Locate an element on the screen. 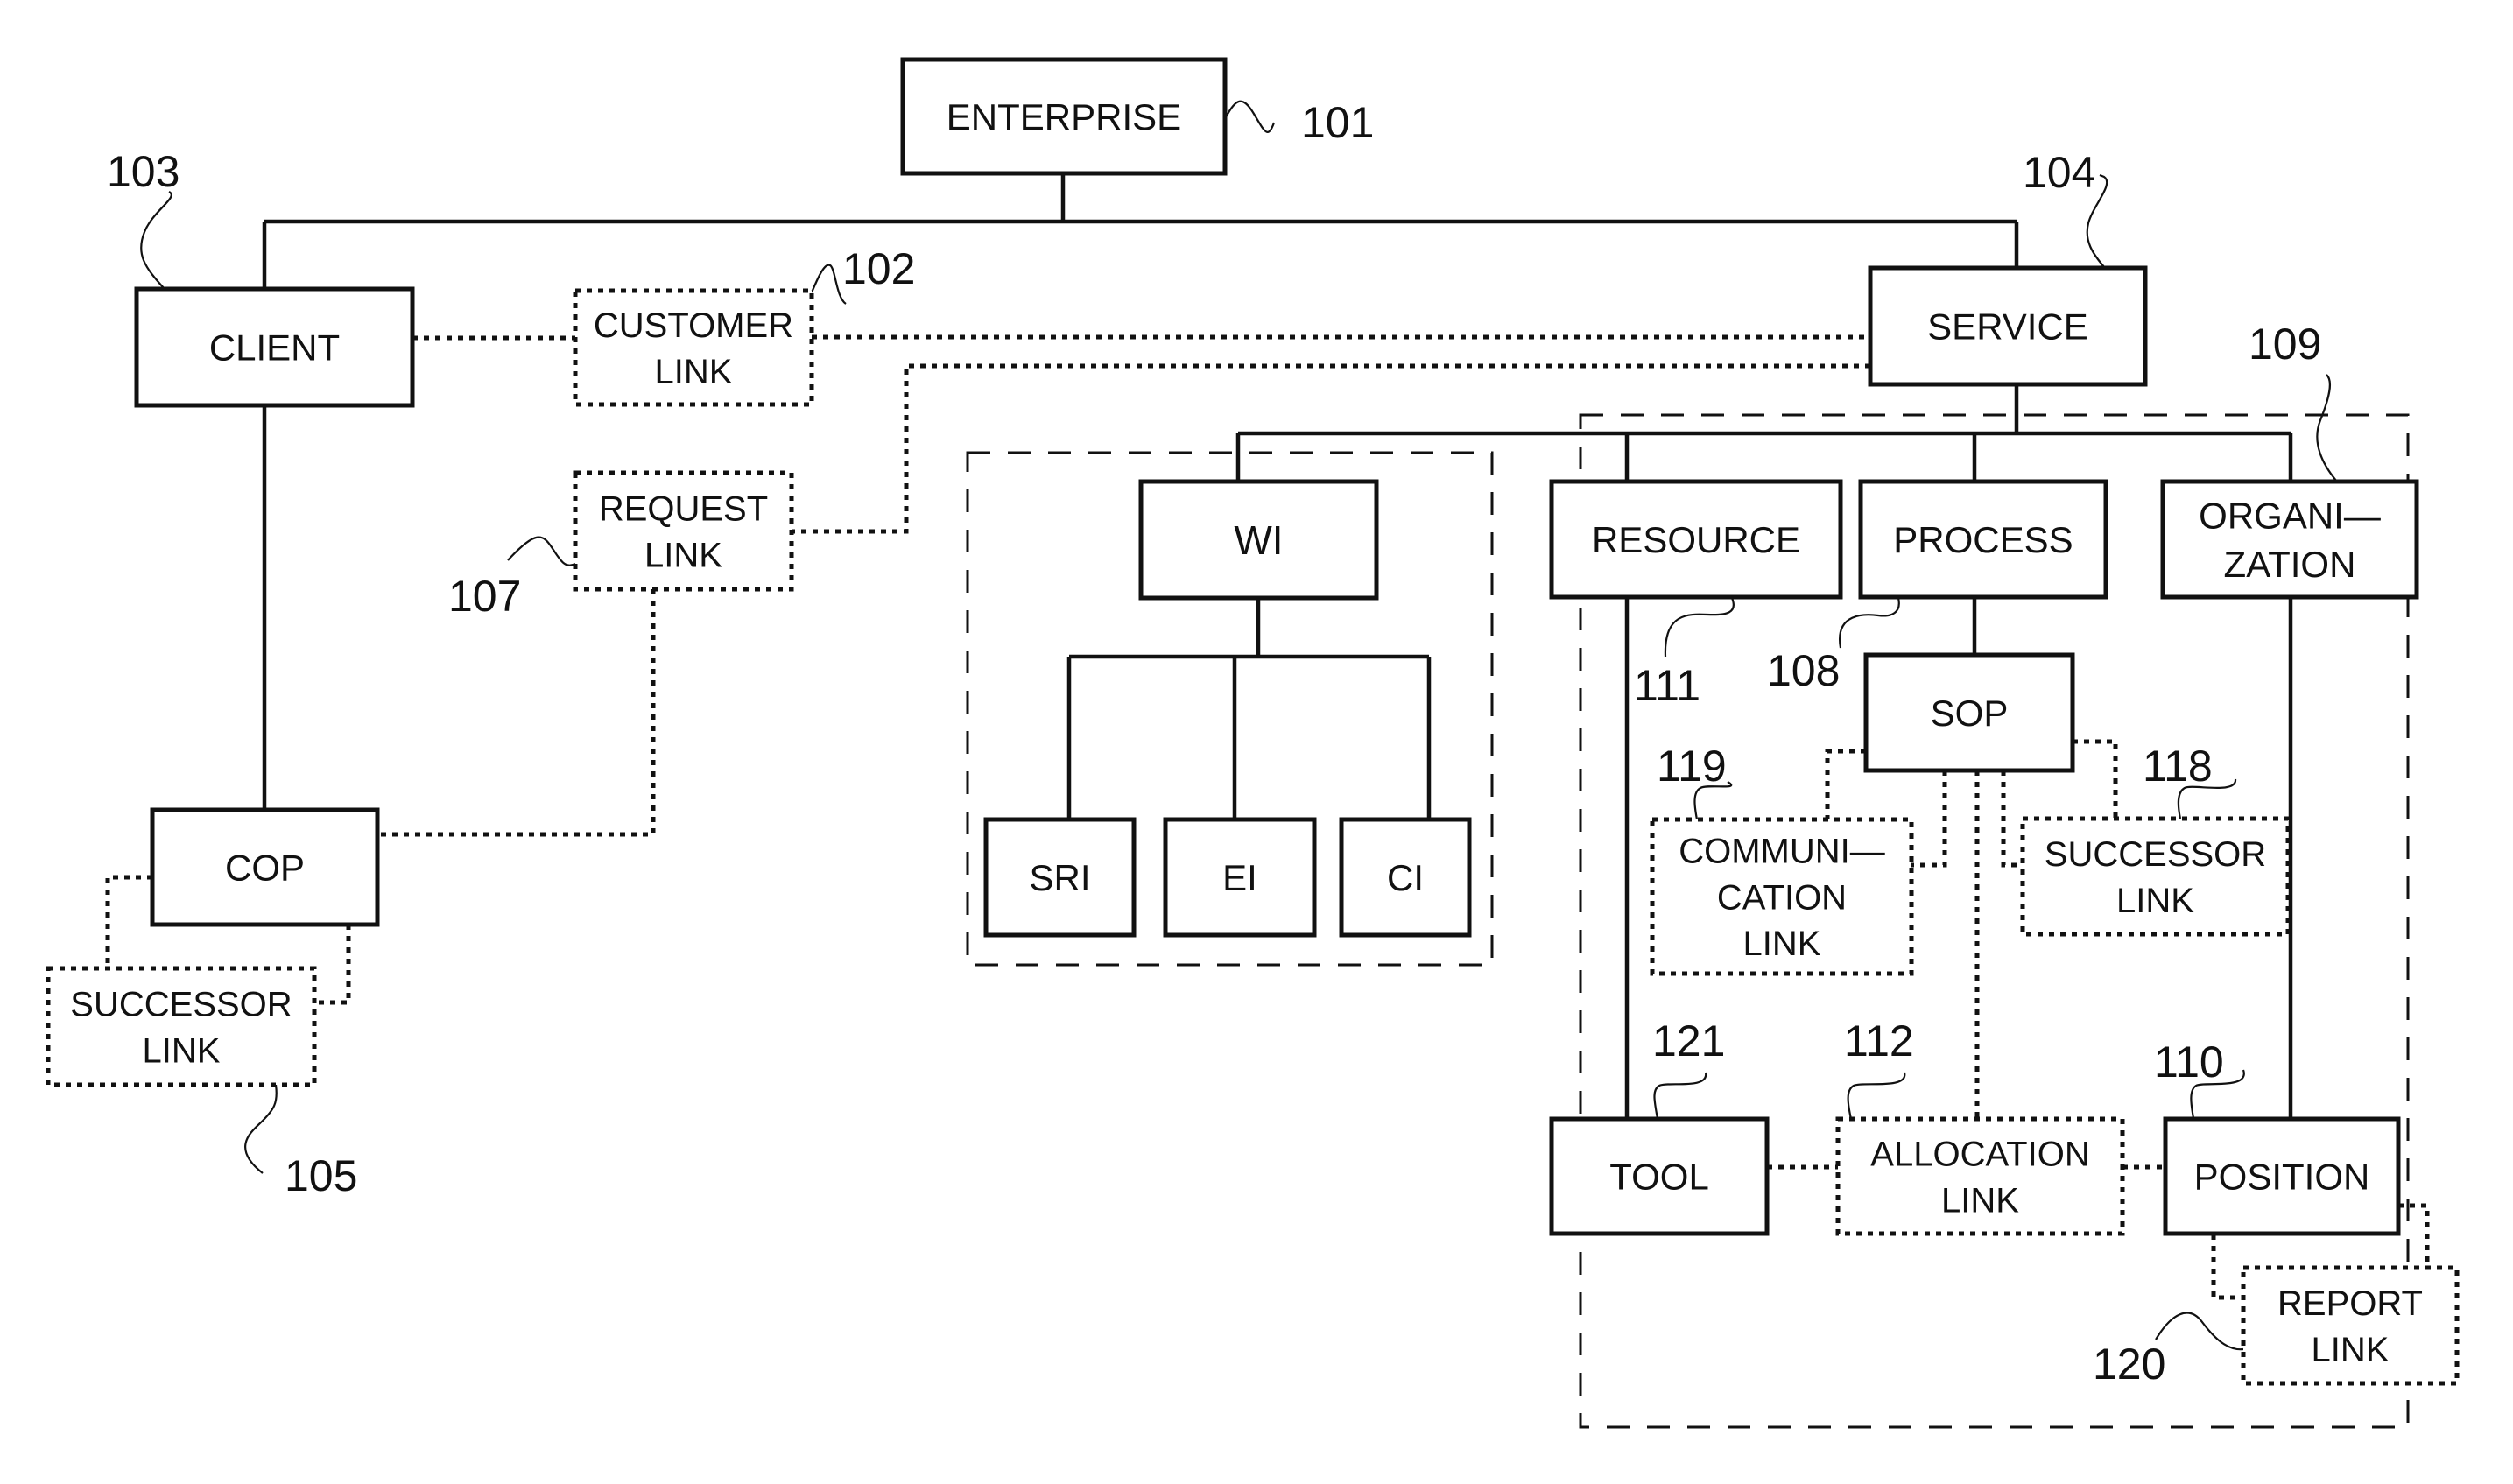  ref-105-leader is located at coordinates (261, 1129).